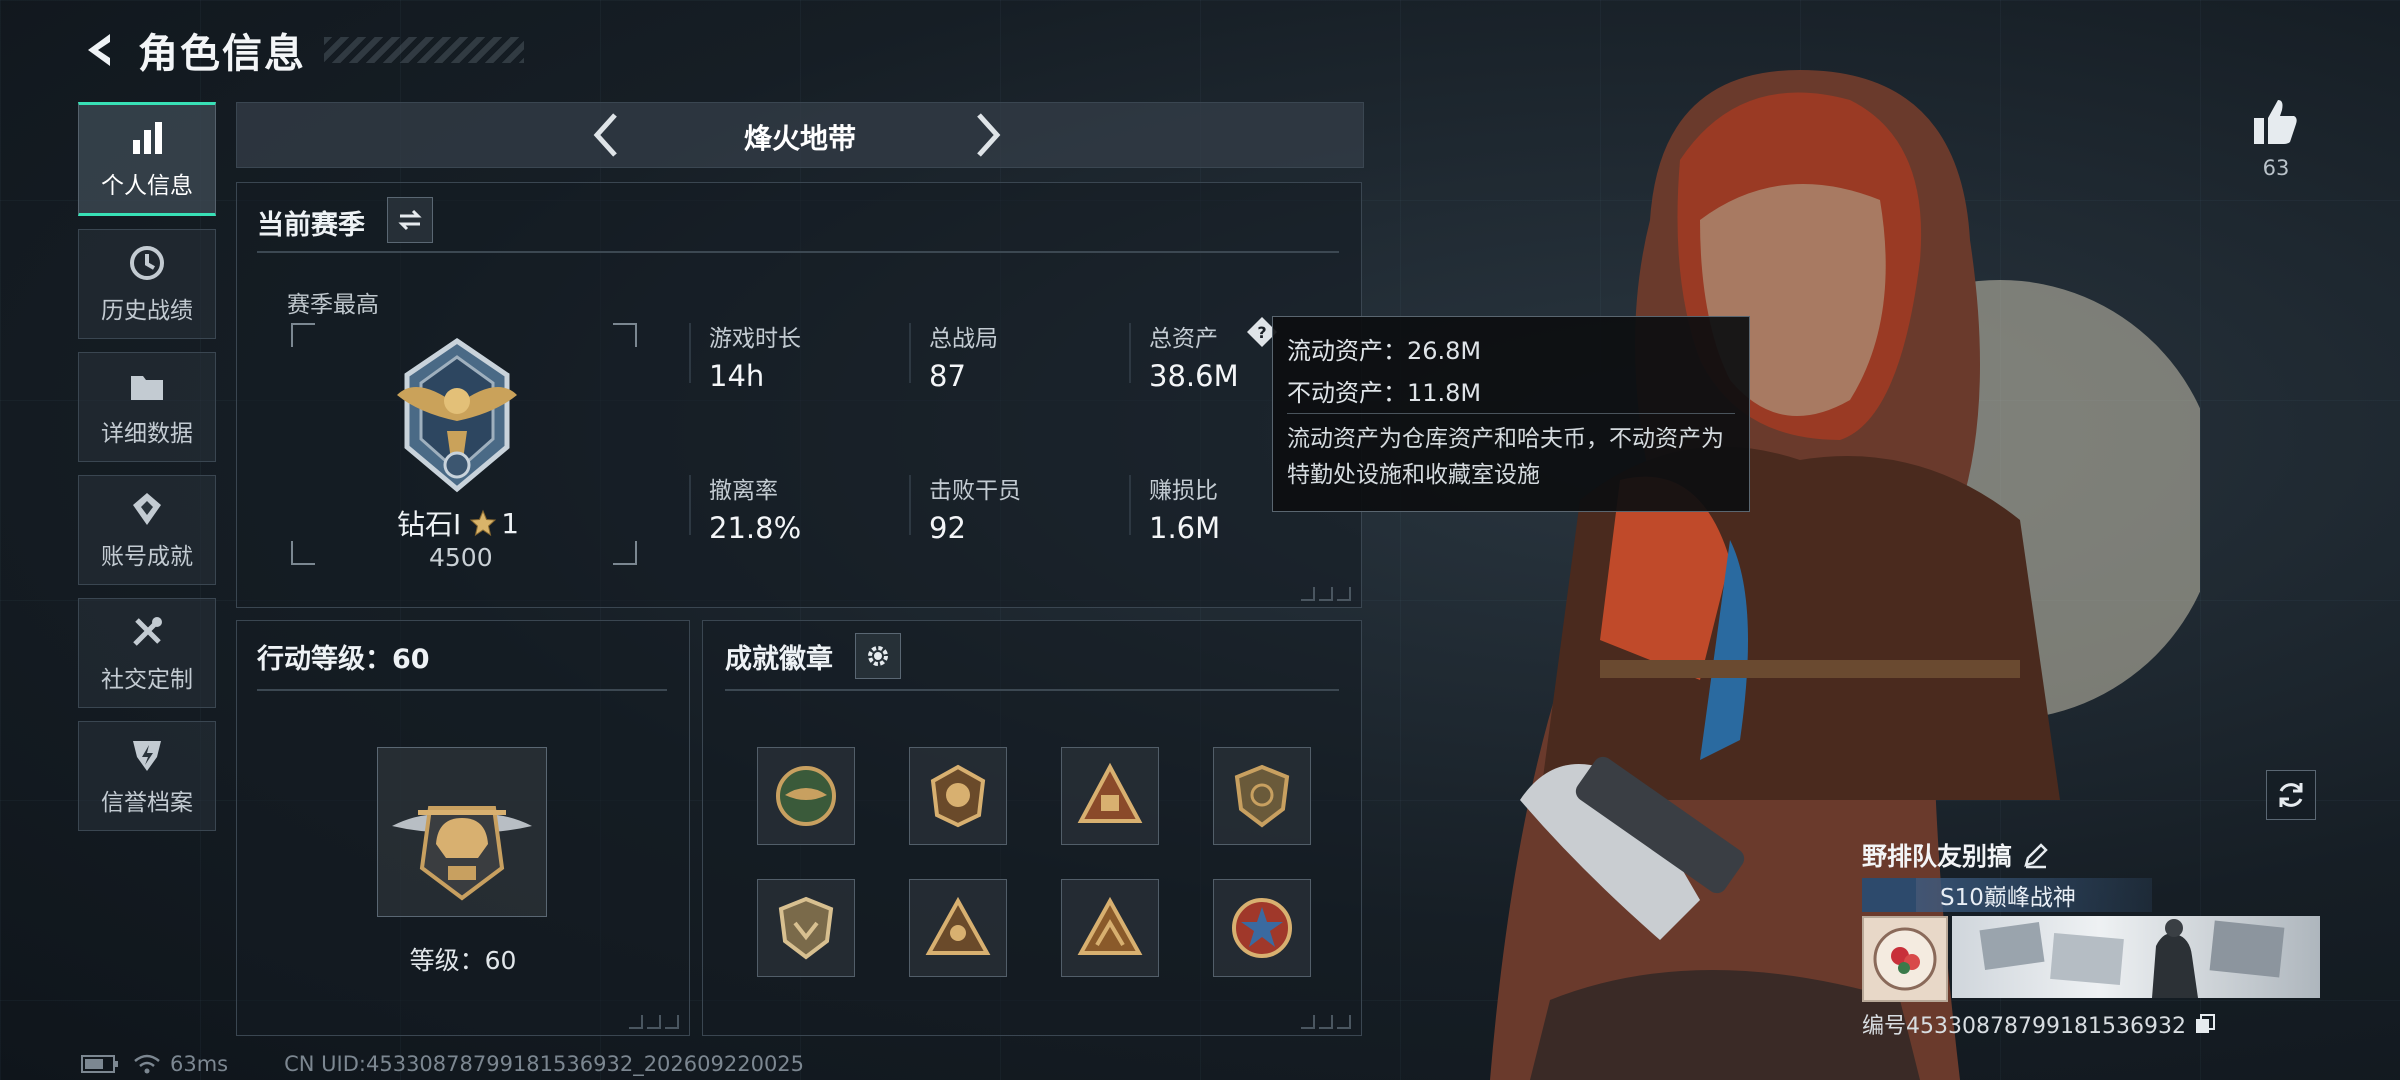 The height and width of the screenshot is (1080, 2400). I want to click on refresh-icon, so click(2291, 795).